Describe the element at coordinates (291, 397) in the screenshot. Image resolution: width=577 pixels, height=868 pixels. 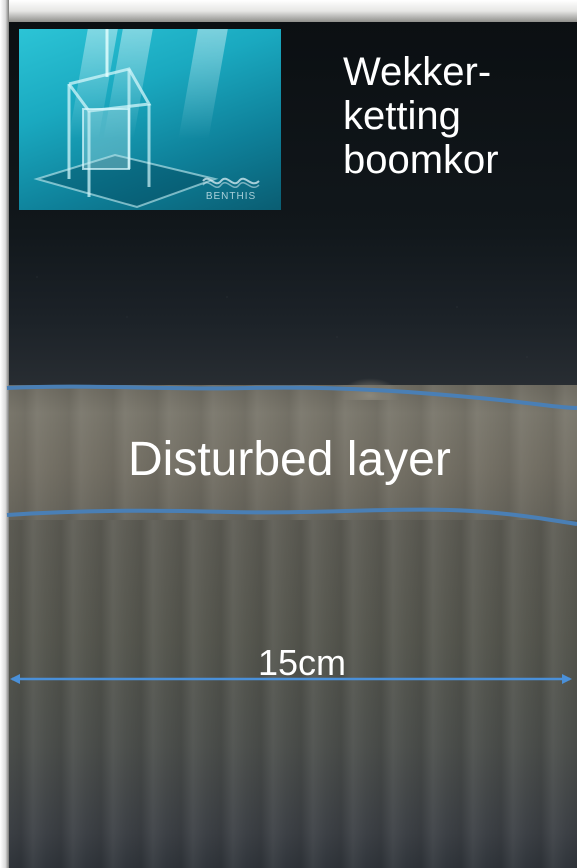
I see `upper-boundary-line` at that location.